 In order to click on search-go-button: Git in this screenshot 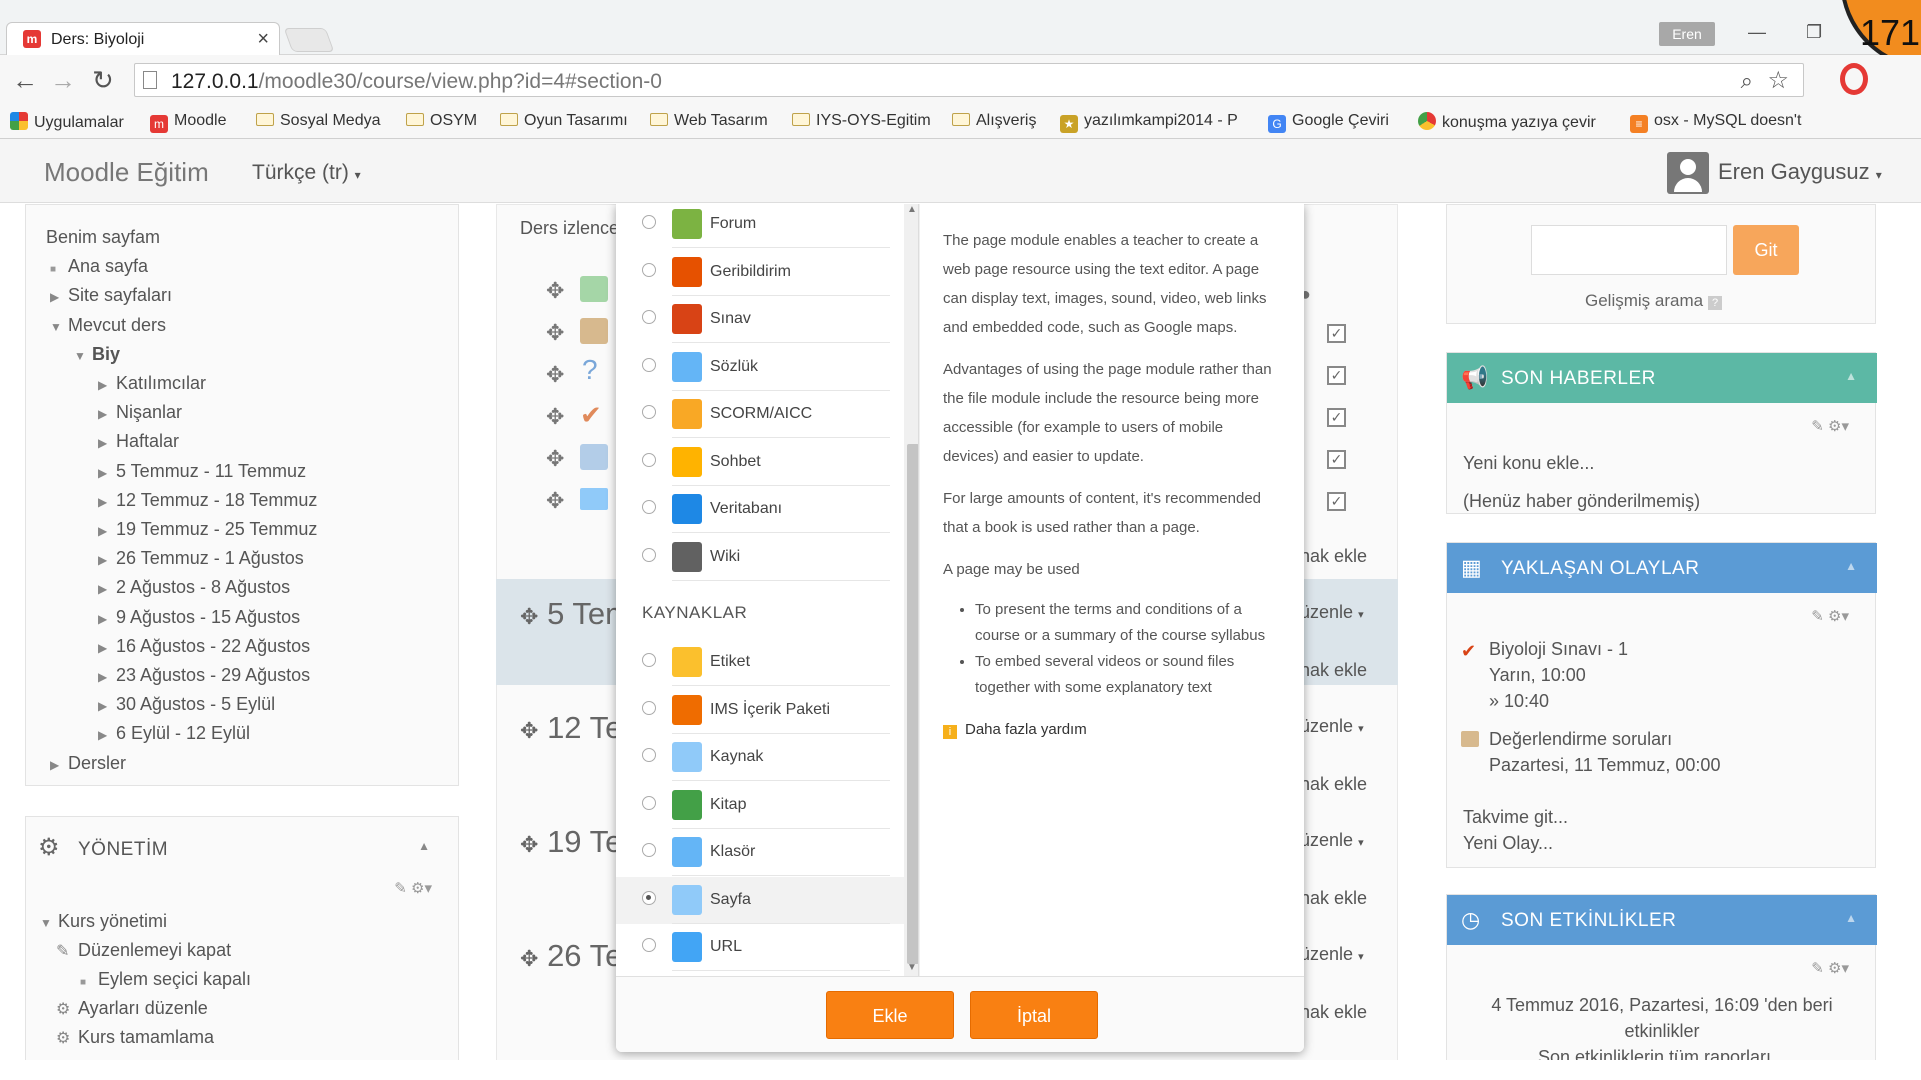, I will do `click(1766, 250)`.